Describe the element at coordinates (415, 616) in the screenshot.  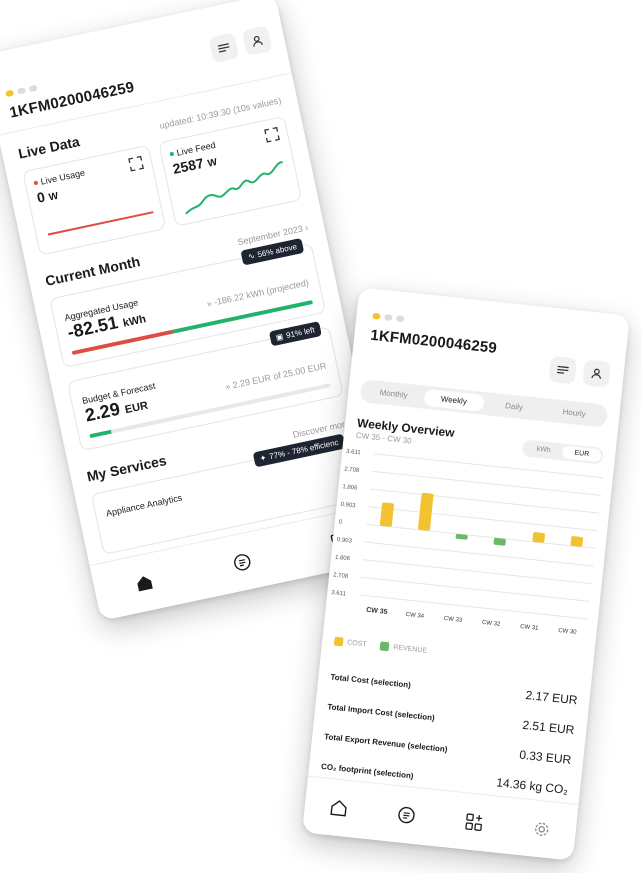
I see `x-tick-label: CW 34` at that location.